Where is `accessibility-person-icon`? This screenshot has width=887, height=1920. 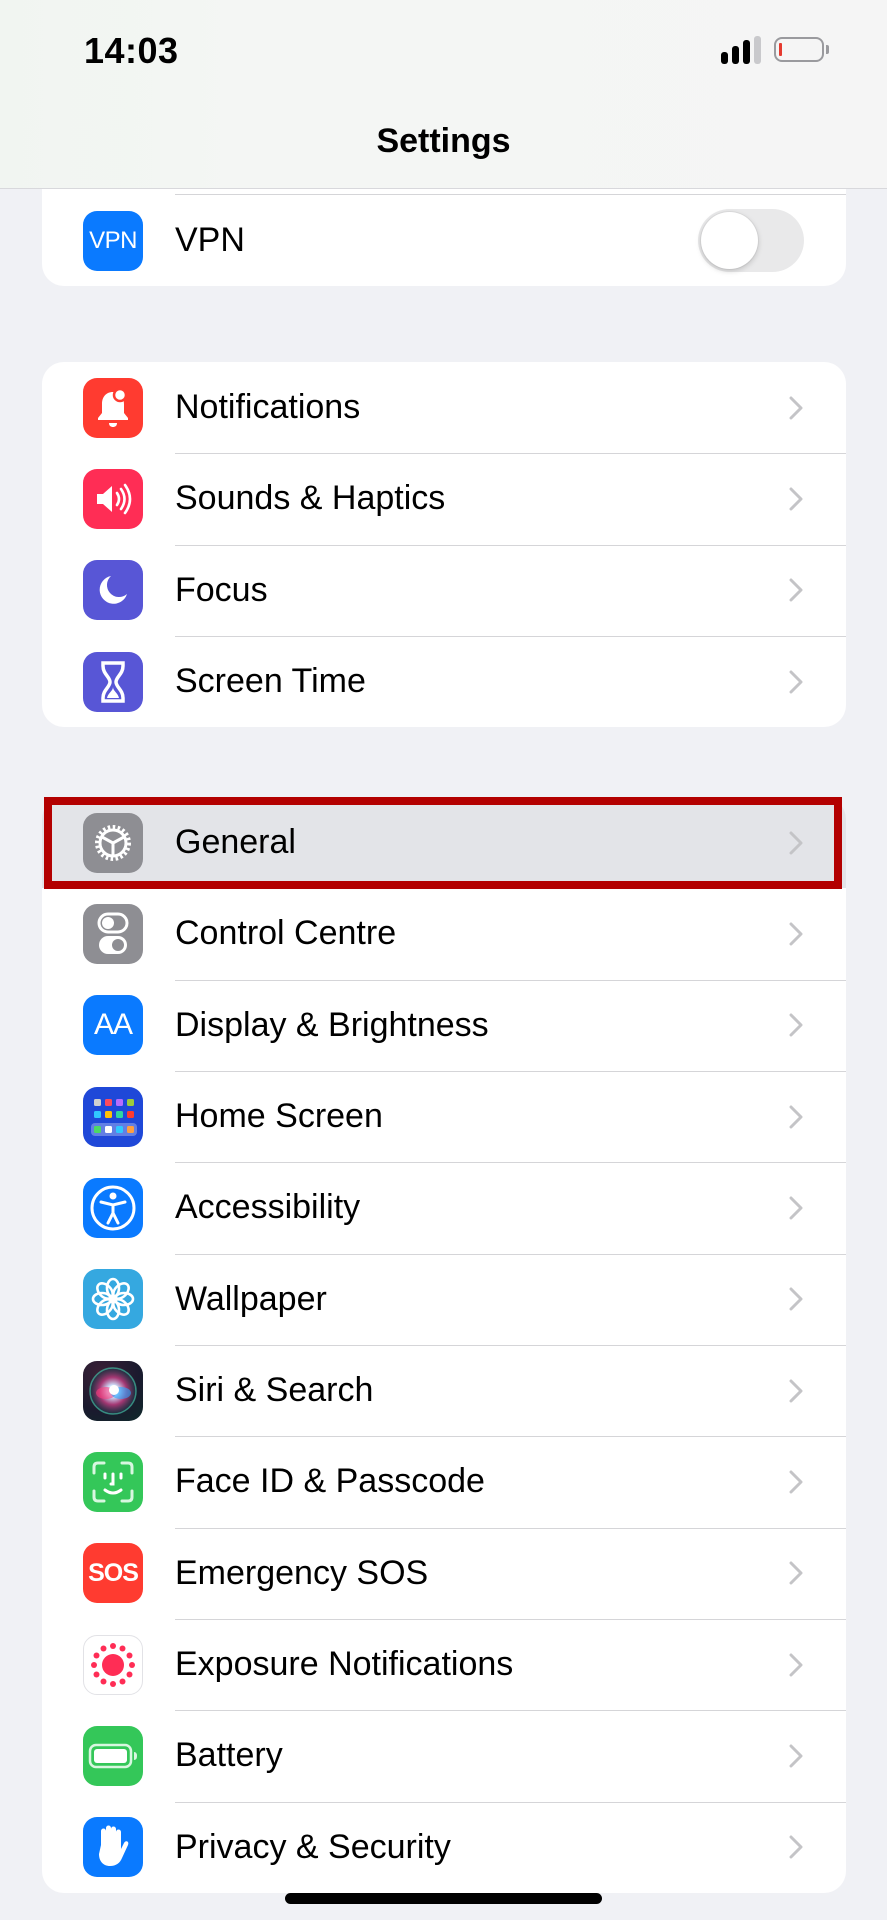
accessibility-person-icon is located at coordinates (113, 1207).